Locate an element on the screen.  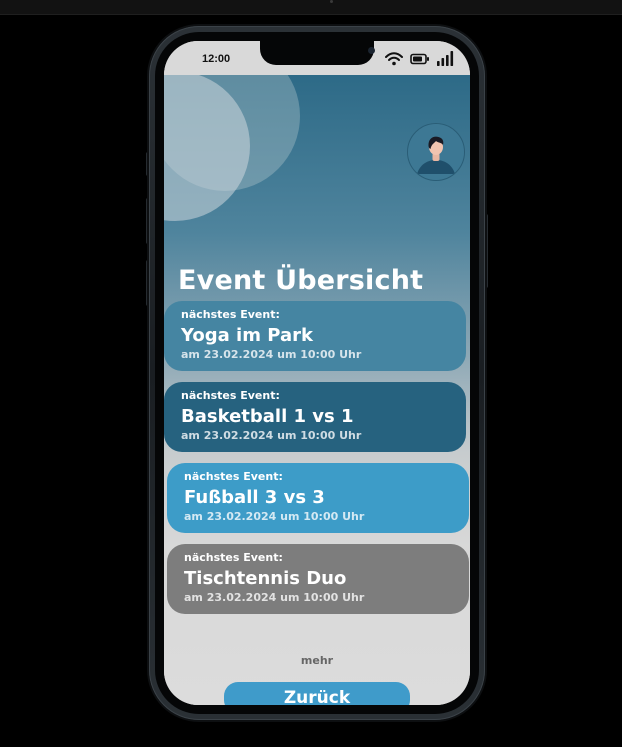
phone-notch is located at coordinates (317, 53).